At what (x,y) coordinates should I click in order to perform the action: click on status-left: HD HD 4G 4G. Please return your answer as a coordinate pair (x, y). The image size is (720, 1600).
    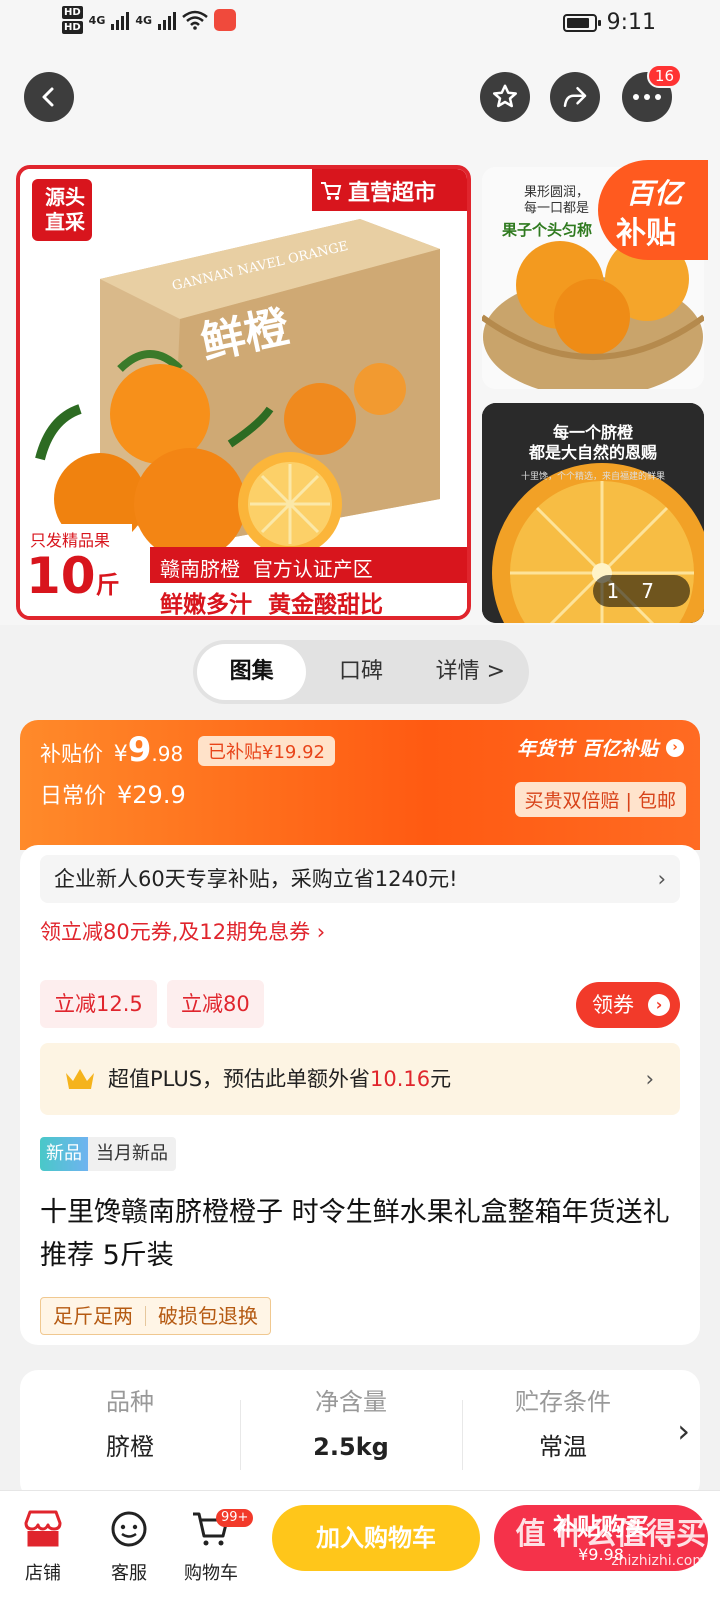
    Looking at the image, I should click on (149, 20).